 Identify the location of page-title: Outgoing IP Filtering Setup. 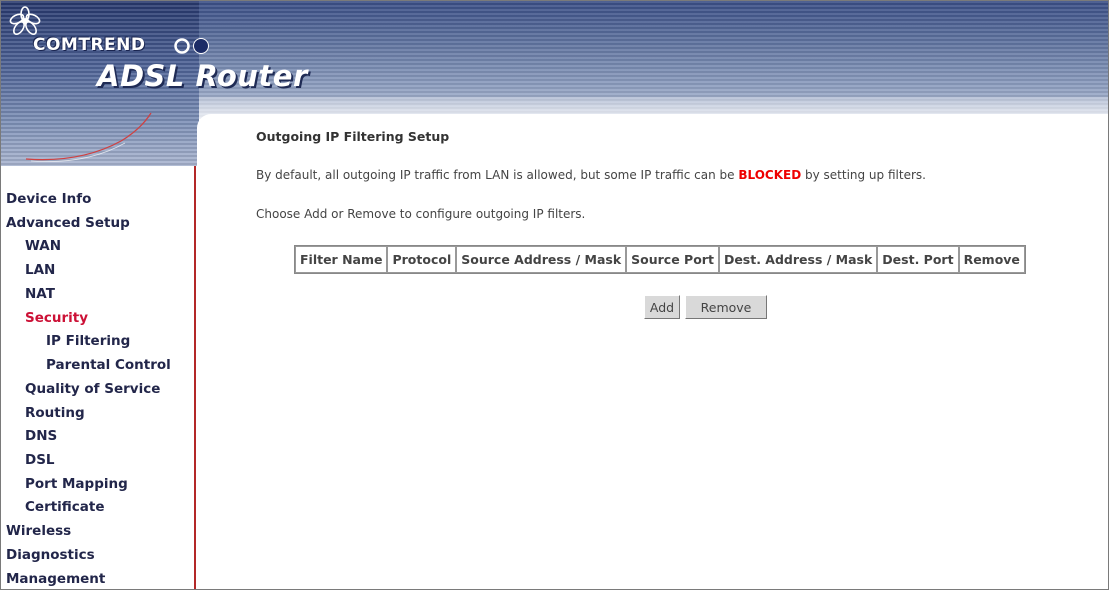
(353, 136).